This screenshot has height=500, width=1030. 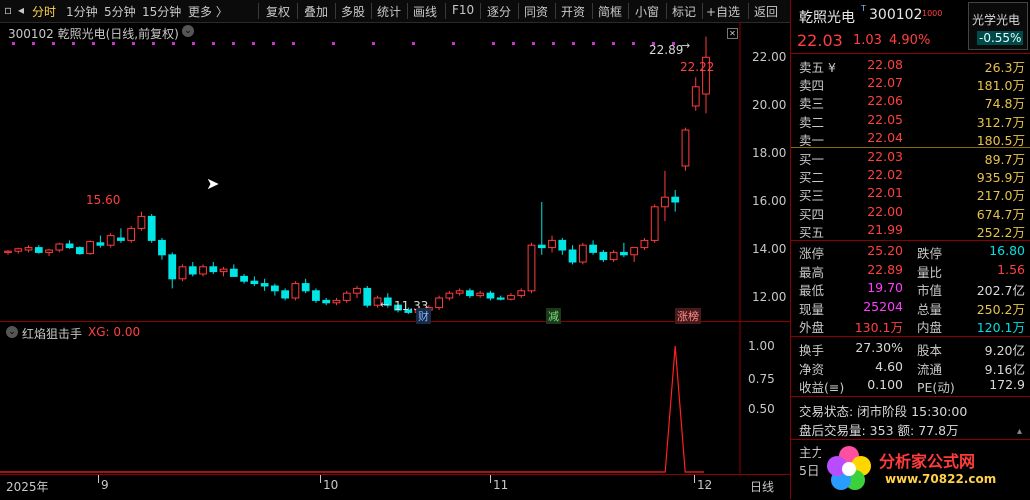 I want to click on kaizi-button: 开资, so click(x=573, y=11).